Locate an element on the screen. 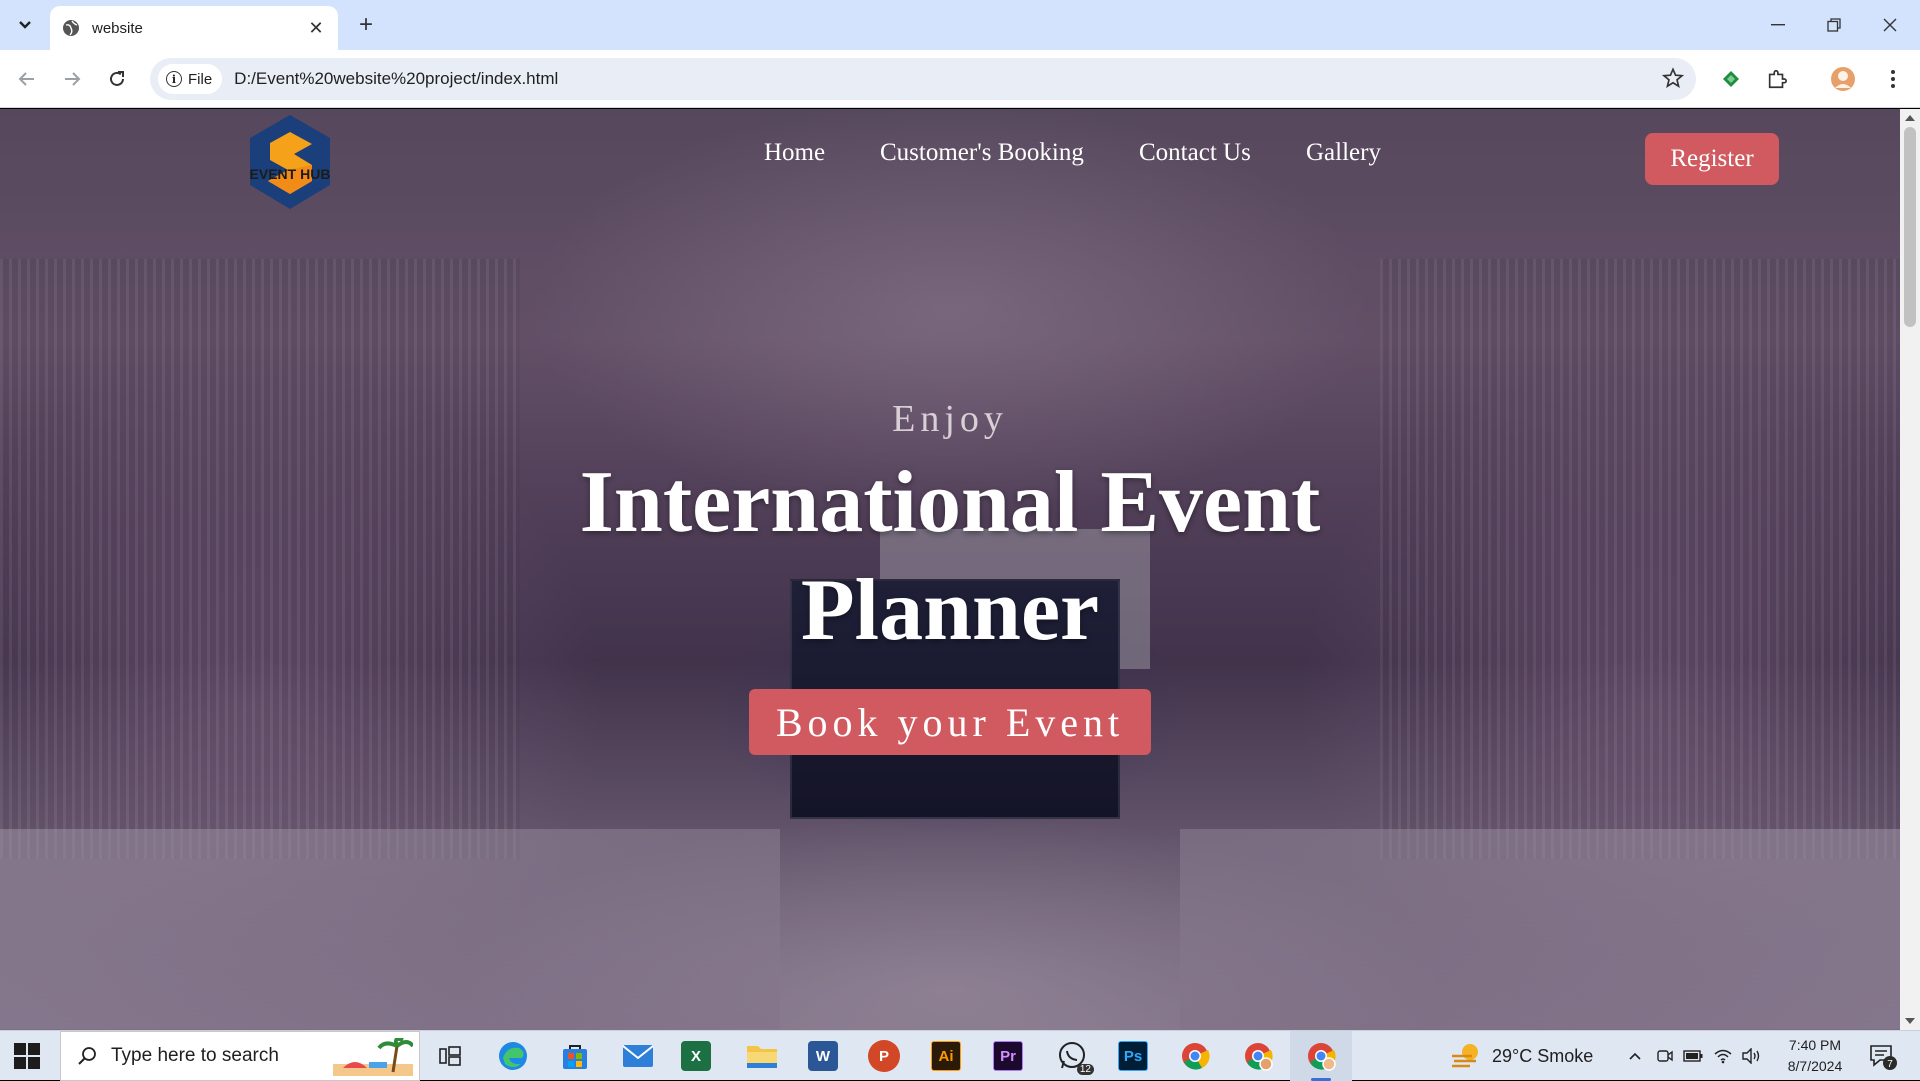 The image size is (1920, 1081). chrome-profile-icon is located at coordinates (1258, 1056).